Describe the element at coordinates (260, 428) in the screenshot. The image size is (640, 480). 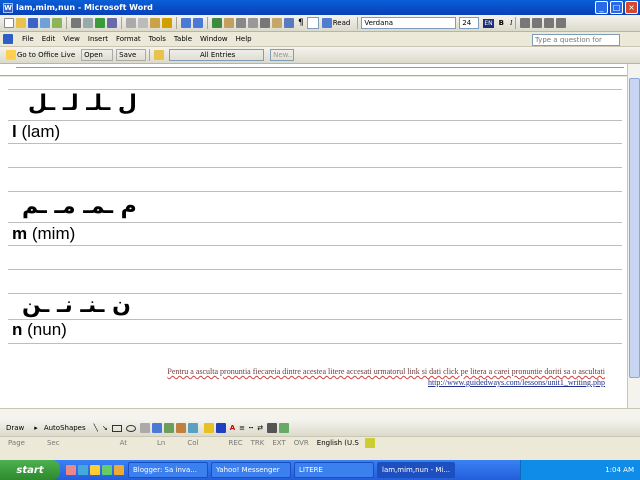
I see `arrow-style-icon: ⇄` at that location.